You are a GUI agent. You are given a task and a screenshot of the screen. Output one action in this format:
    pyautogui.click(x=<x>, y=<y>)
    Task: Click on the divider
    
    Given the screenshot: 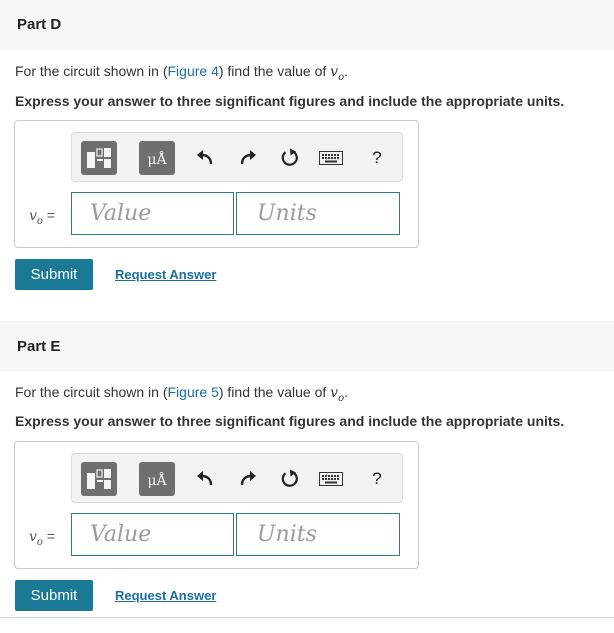 What is the action you would take?
    pyautogui.click(x=307, y=617)
    